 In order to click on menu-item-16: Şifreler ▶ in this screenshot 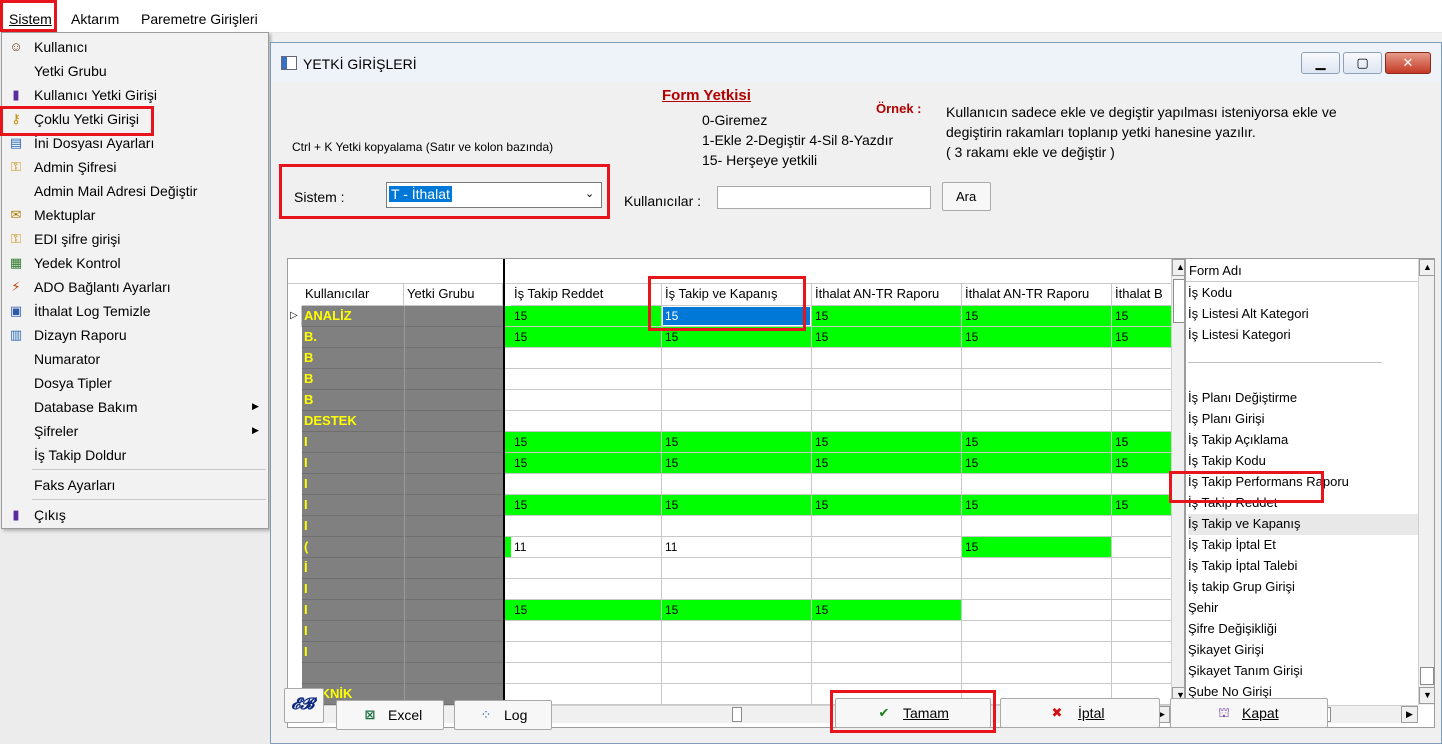, I will do `click(135, 432)`.